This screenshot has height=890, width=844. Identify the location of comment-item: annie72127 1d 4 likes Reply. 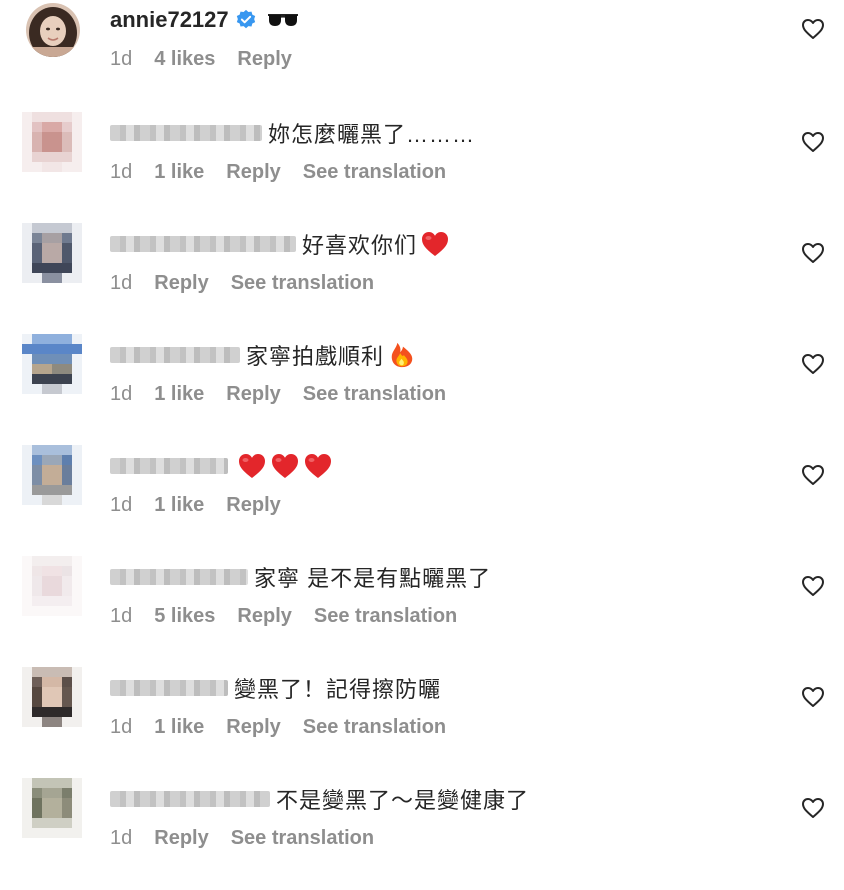
(422, 55).